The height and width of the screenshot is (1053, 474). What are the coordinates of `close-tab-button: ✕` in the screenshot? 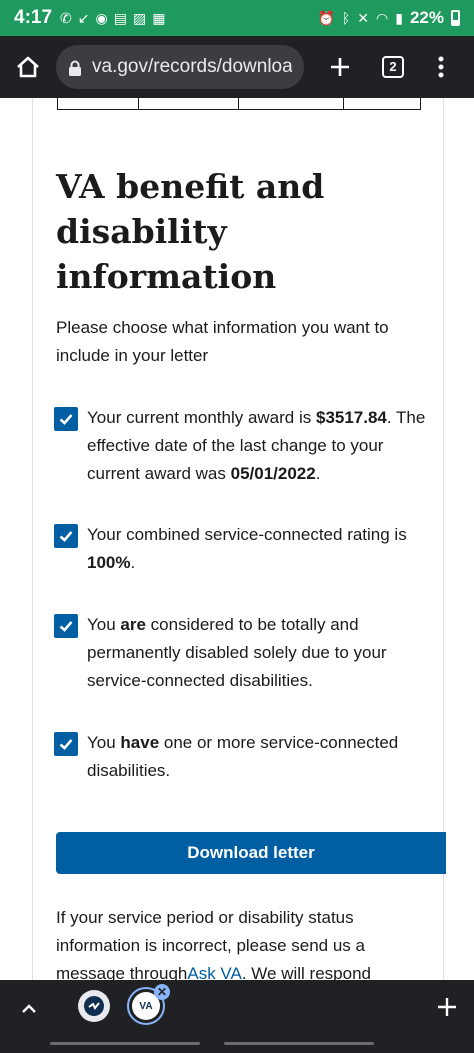 It's located at (162, 992).